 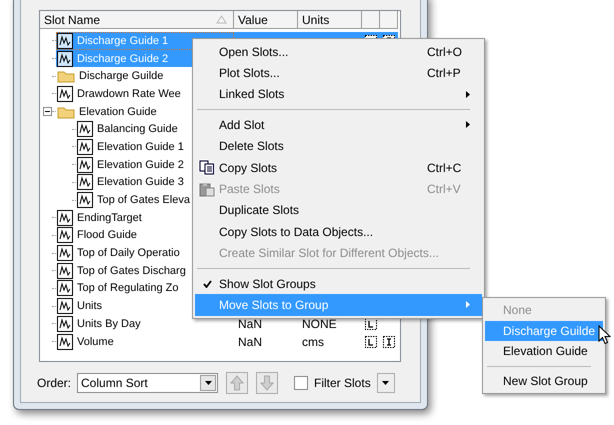 I want to click on copy-icon, so click(x=207, y=168).